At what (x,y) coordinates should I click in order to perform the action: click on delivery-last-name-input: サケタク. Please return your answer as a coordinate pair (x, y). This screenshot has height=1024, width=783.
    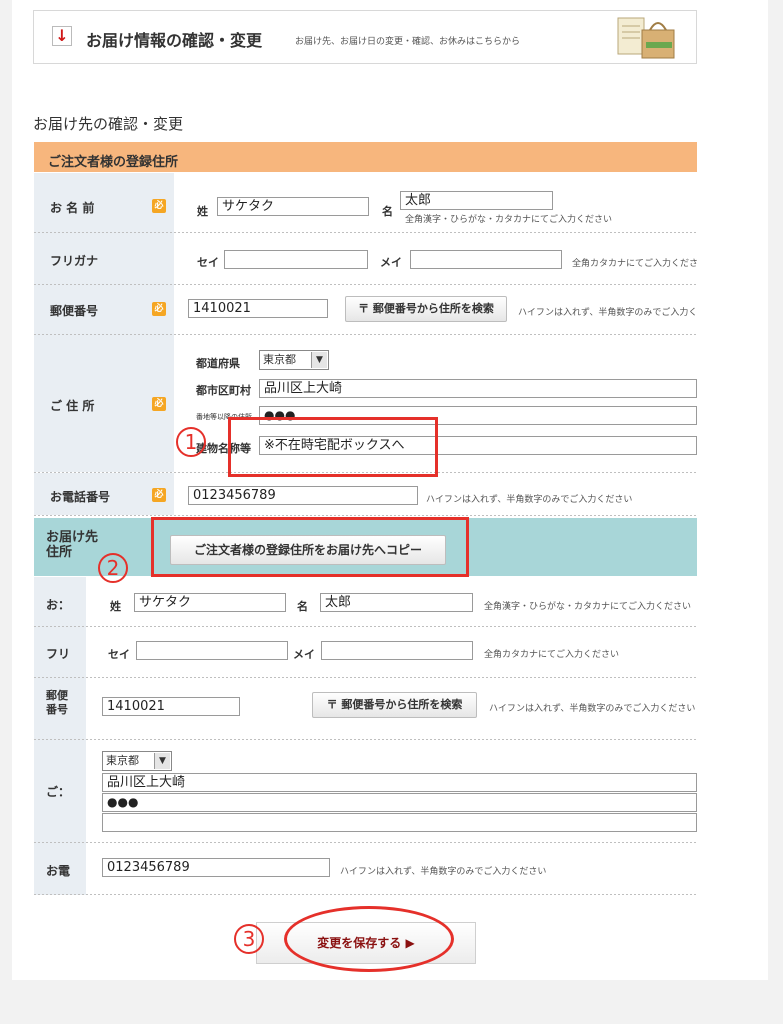
    Looking at the image, I should click on (210, 602).